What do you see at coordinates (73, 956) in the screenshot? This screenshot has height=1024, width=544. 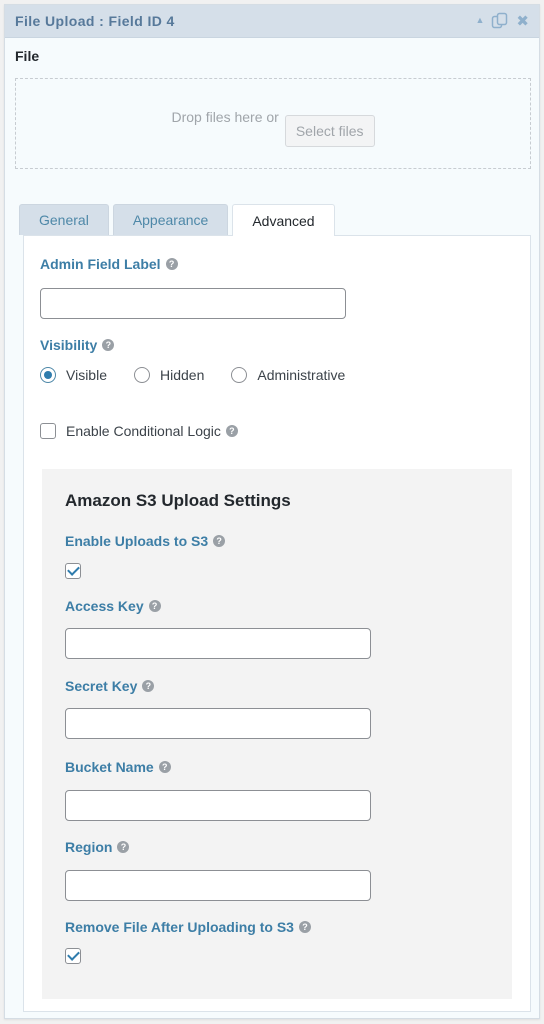 I see `remove-after-upload-checkbox` at bounding box center [73, 956].